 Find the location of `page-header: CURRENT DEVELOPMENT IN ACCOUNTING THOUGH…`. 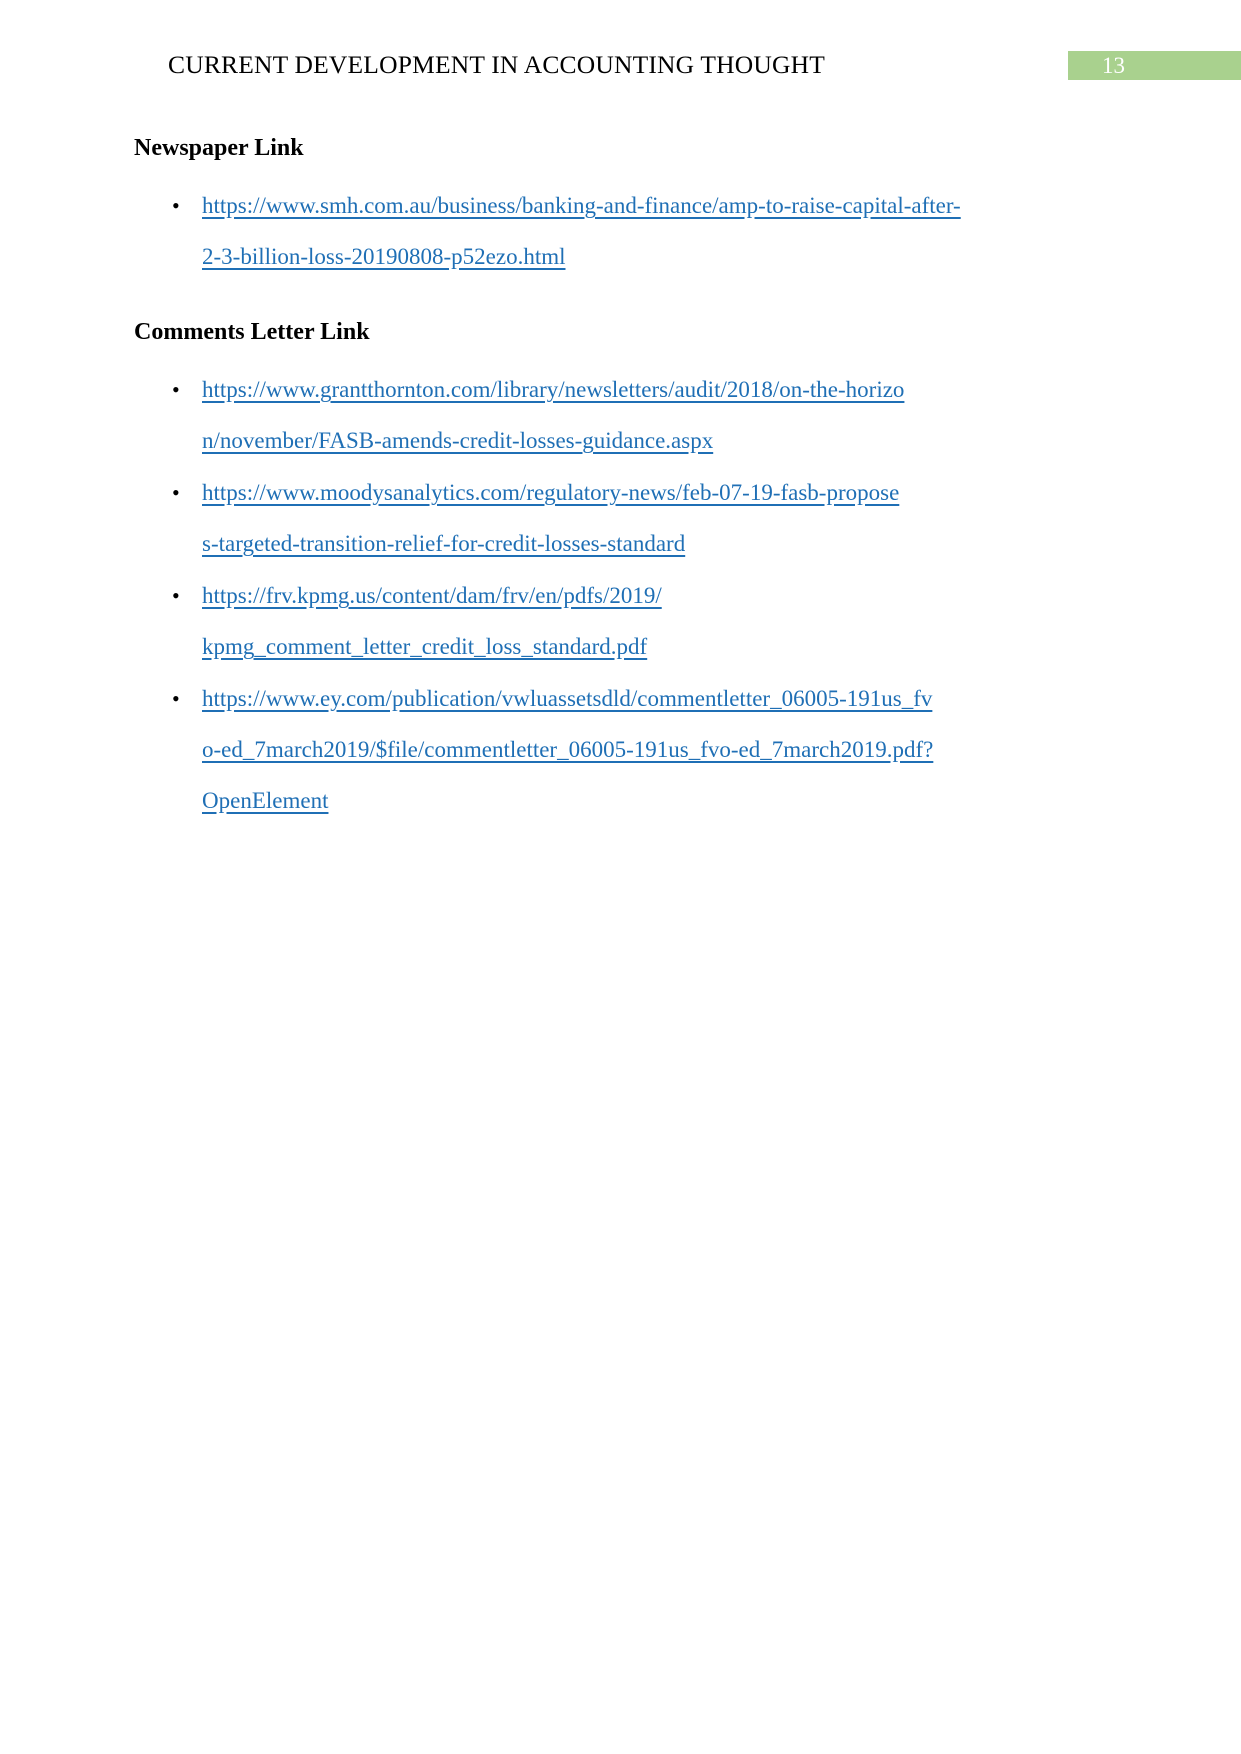

page-header: CURRENT DEVELOPMENT IN ACCOUNTING THOUGH… is located at coordinates (620, 66).